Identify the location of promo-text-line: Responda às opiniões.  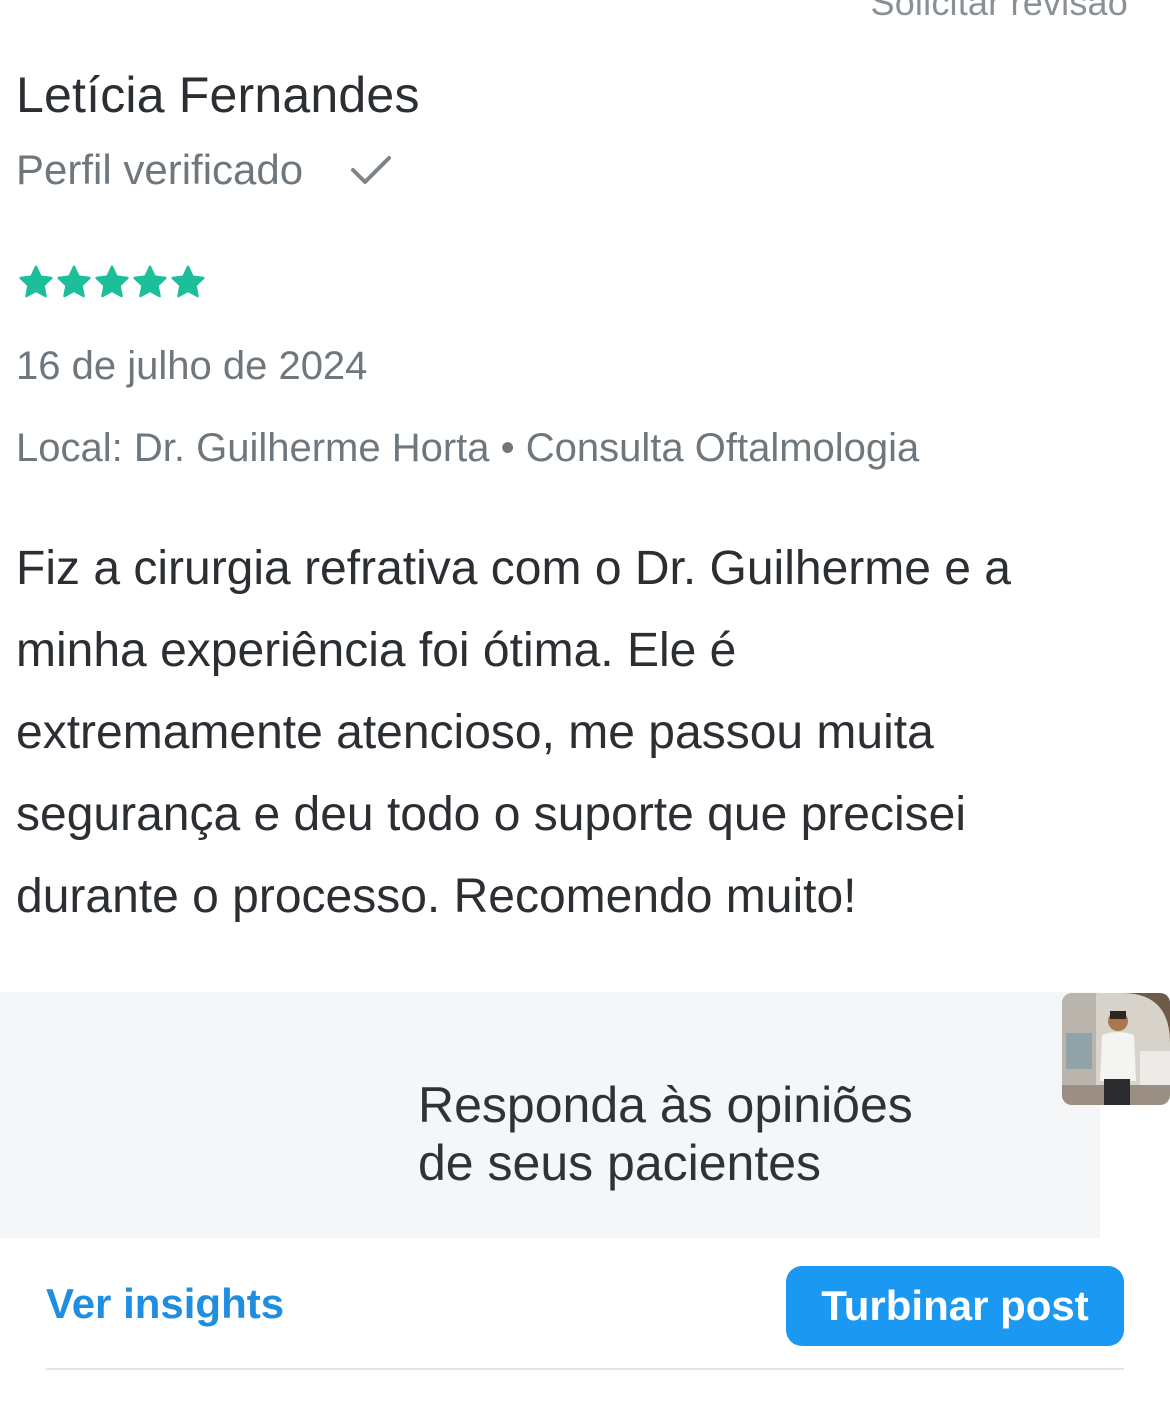
(665, 1105).